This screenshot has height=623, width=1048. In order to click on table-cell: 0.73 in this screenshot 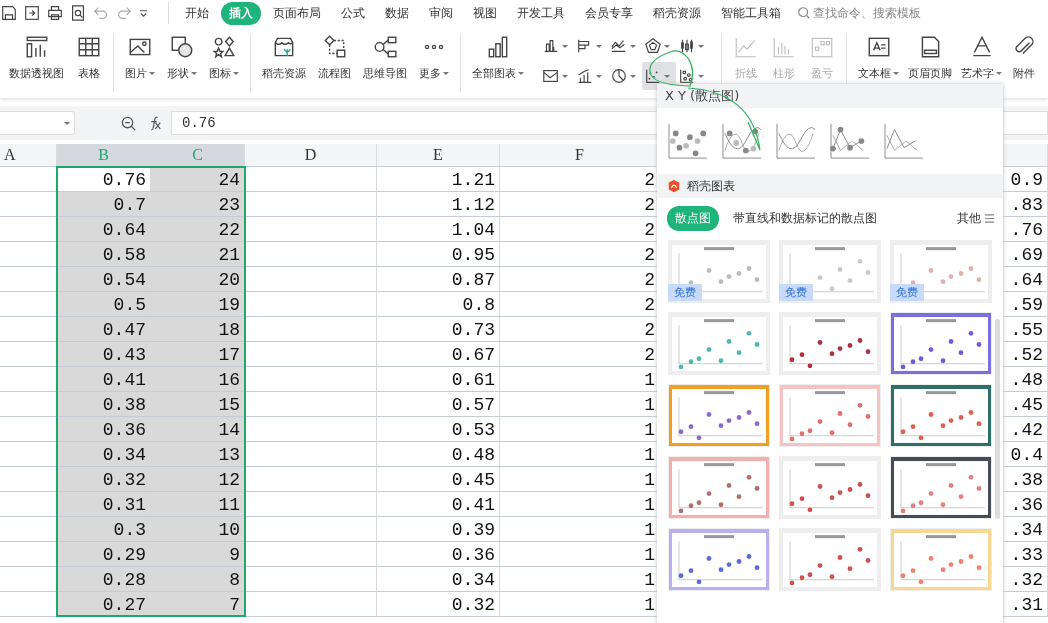, I will do `click(438, 329)`.